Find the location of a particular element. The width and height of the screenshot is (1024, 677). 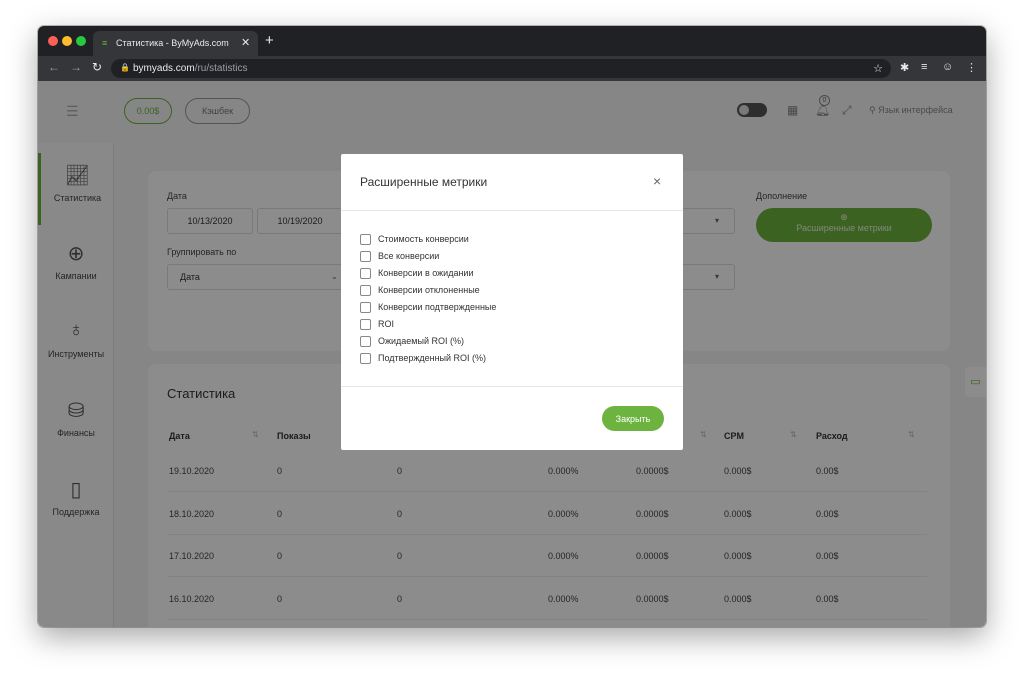

browser-menu-icon: ⋮ is located at coordinates (971, 67).